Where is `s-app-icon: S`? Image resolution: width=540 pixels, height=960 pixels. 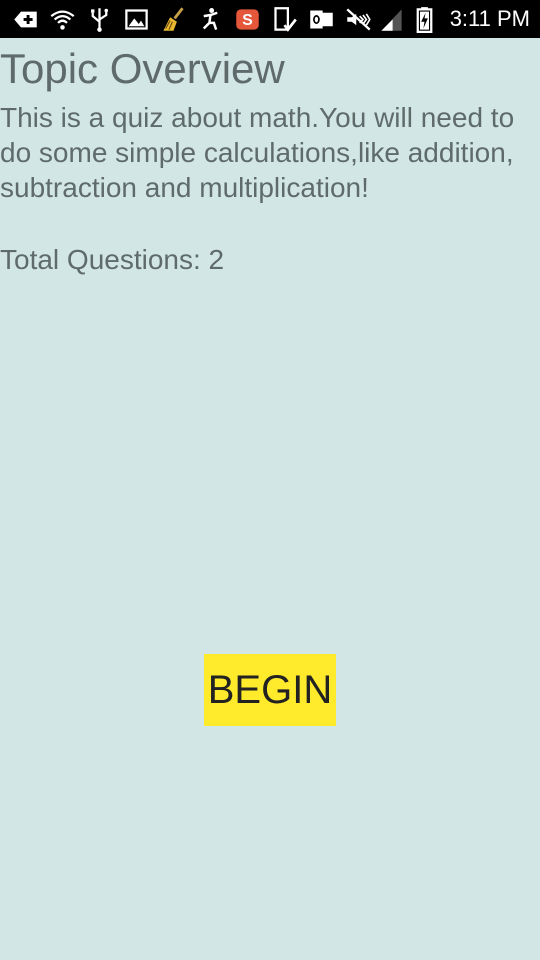
s-app-icon: S is located at coordinates (247, 19).